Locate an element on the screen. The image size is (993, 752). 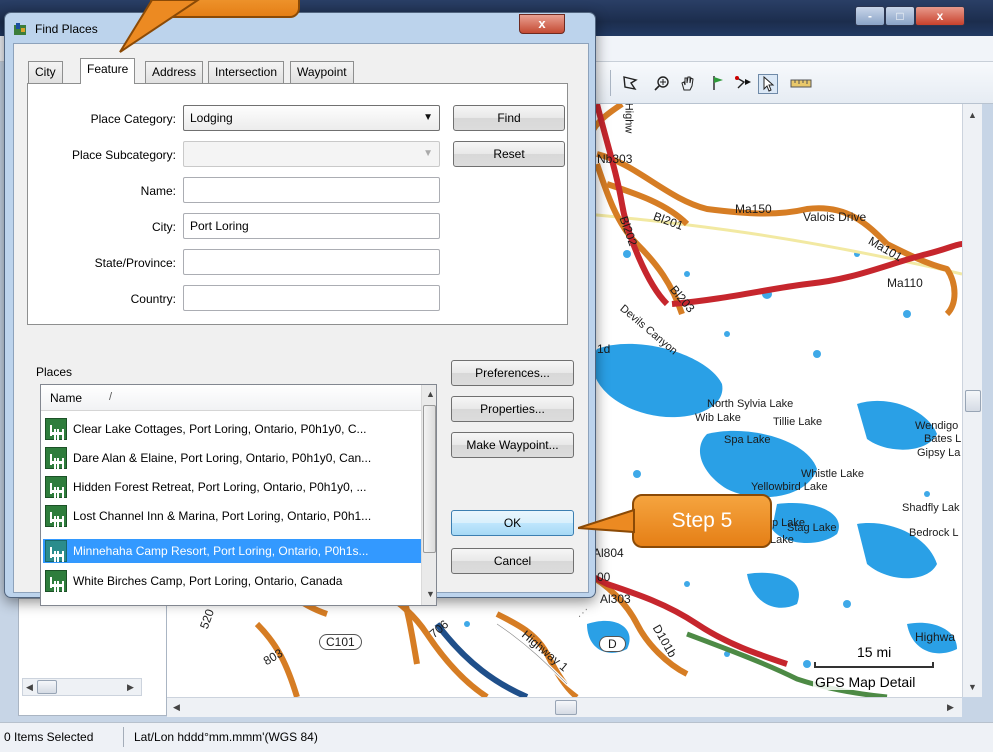
zoom-icon is located at coordinates (662, 84).